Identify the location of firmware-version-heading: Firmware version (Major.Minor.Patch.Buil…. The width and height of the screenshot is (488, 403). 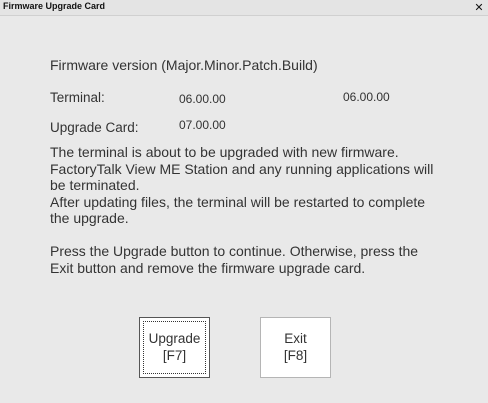
(184, 65).